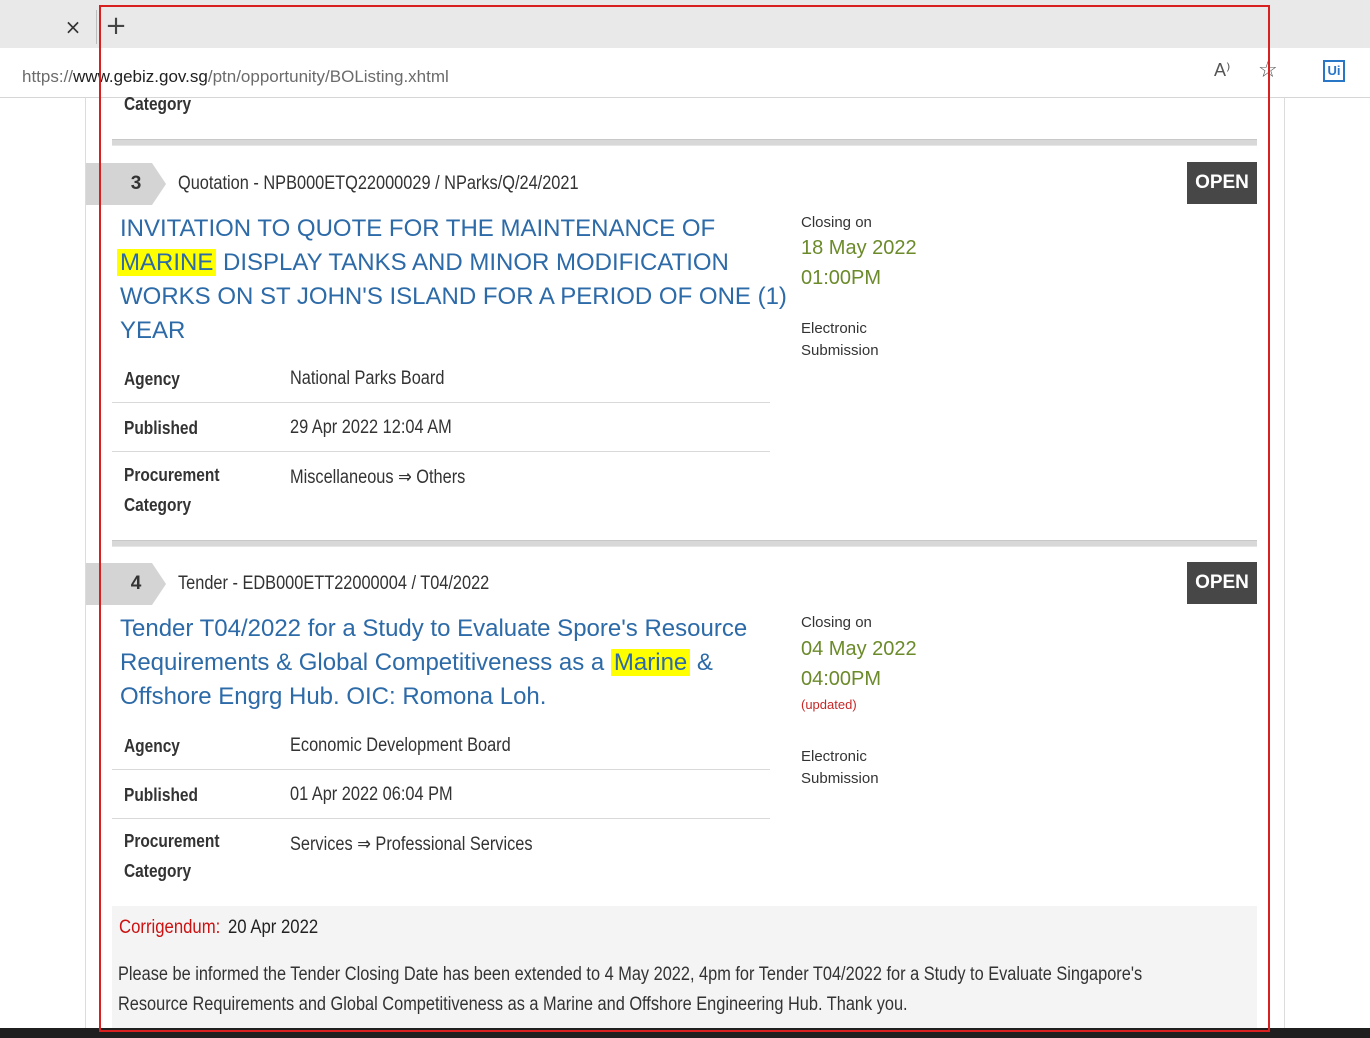 Image resolution: width=1370 pixels, height=1038 pixels. What do you see at coordinates (48, 76) in the screenshot?
I see `url-prefix: https://` at bounding box center [48, 76].